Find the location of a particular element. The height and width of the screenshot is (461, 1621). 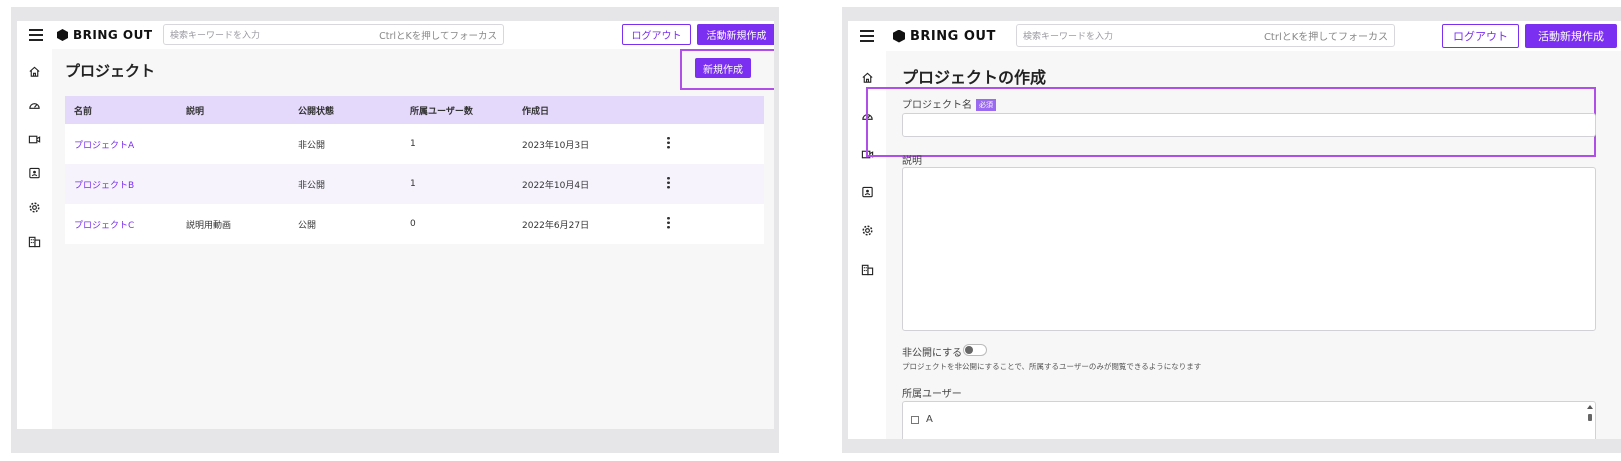

members-label: 所属ユーザー is located at coordinates (932, 394).